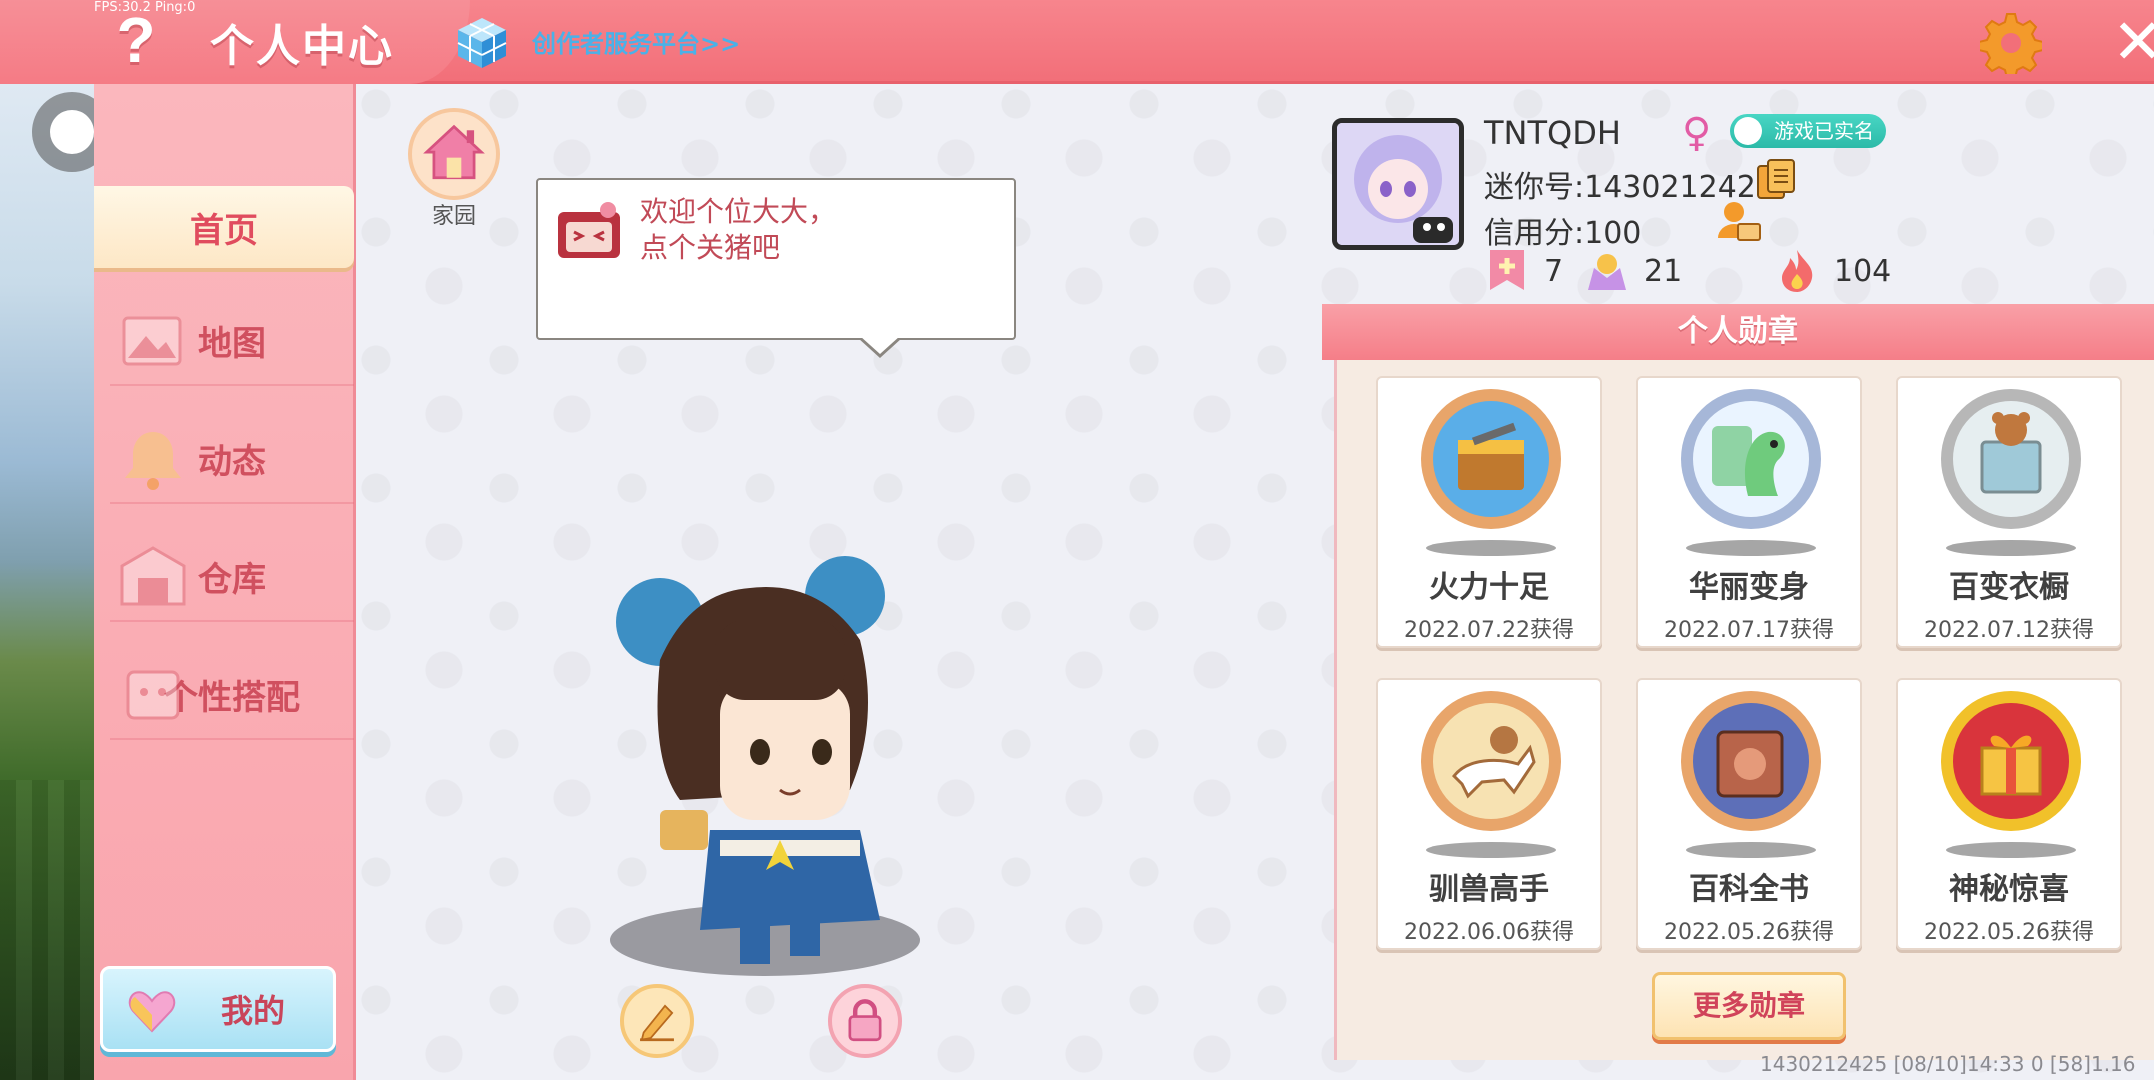 The width and height of the screenshot is (2154, 1080). What do you see at coordinates (1749, 889) in the screenshot?
I see `medal-name: 百科全书` at bounding box center [1749, 889].